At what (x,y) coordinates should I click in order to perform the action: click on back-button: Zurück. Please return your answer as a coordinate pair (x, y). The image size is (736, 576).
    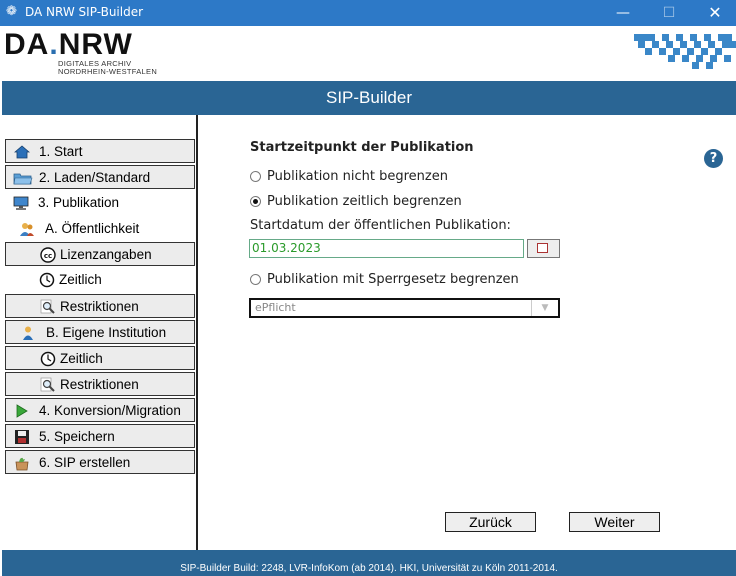
    Looking at the image, I should click on (490, 522).